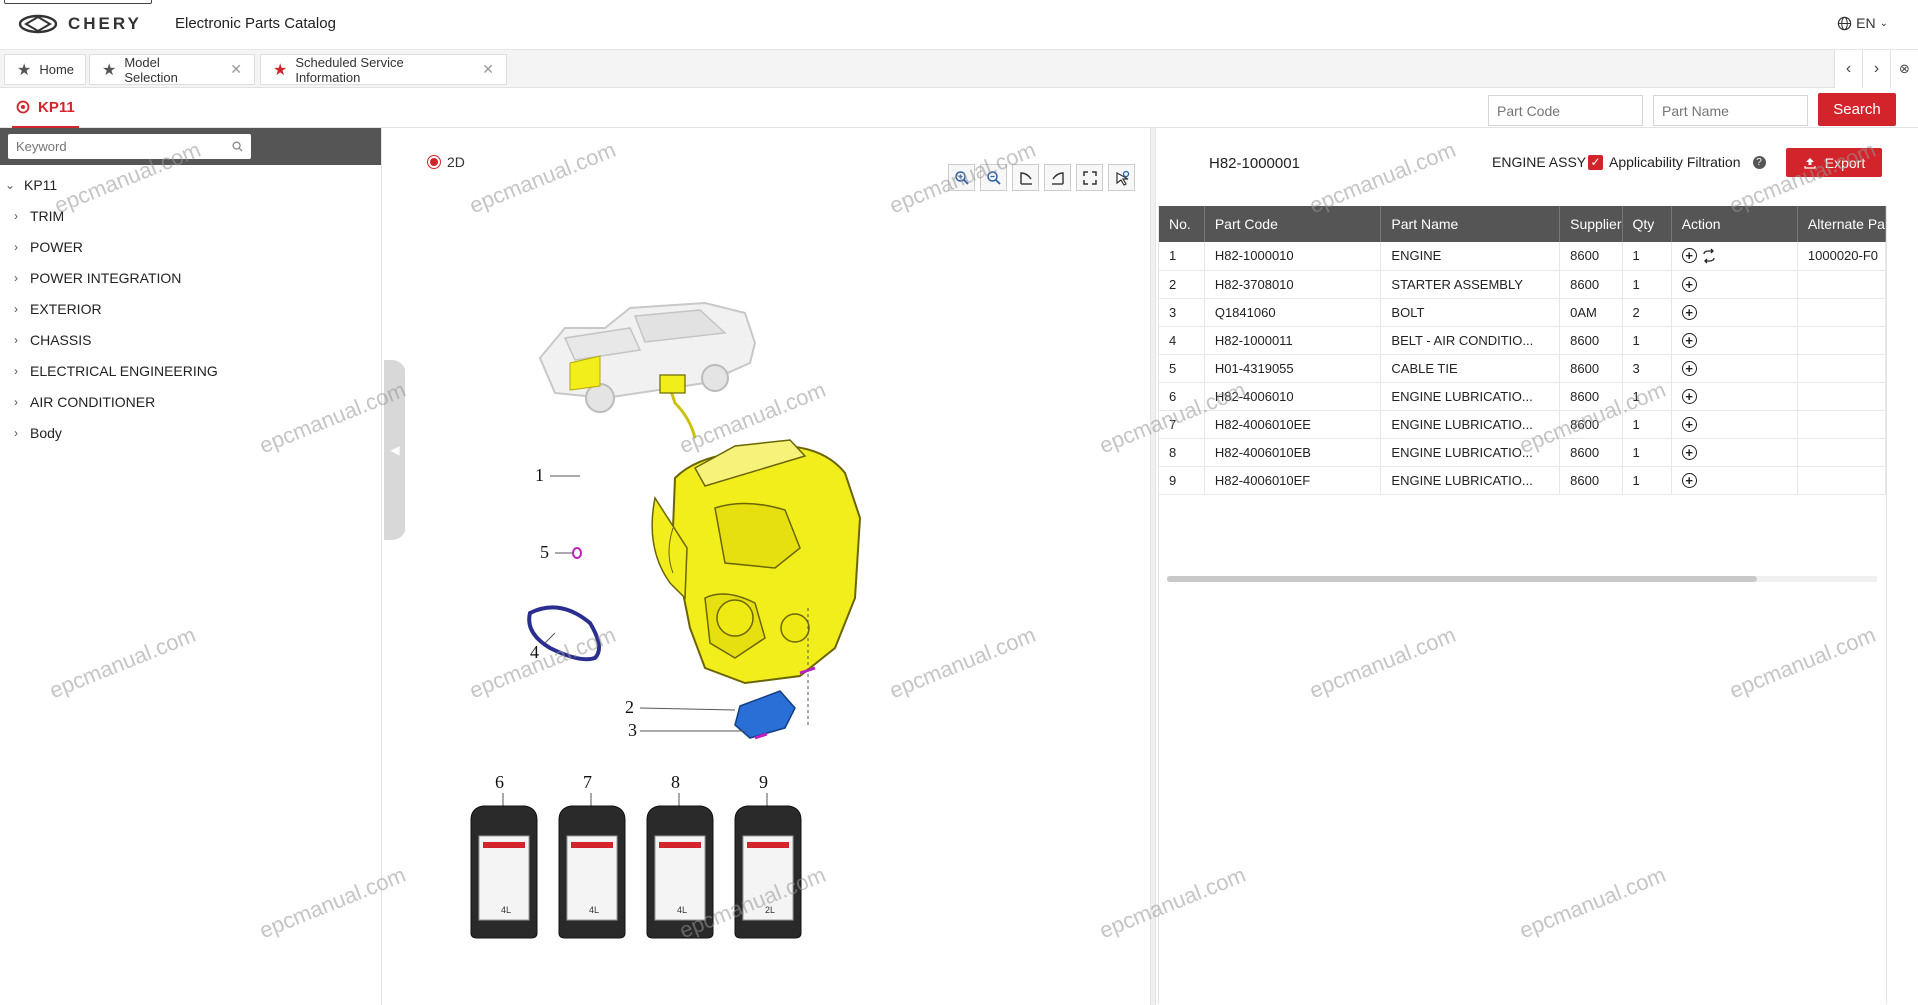 The width and height of the screenshot is (1918, 1005). Describe the element at coordinates (1647, 224) in the screenshot. I see `col-header-qty: Qty` at that location.